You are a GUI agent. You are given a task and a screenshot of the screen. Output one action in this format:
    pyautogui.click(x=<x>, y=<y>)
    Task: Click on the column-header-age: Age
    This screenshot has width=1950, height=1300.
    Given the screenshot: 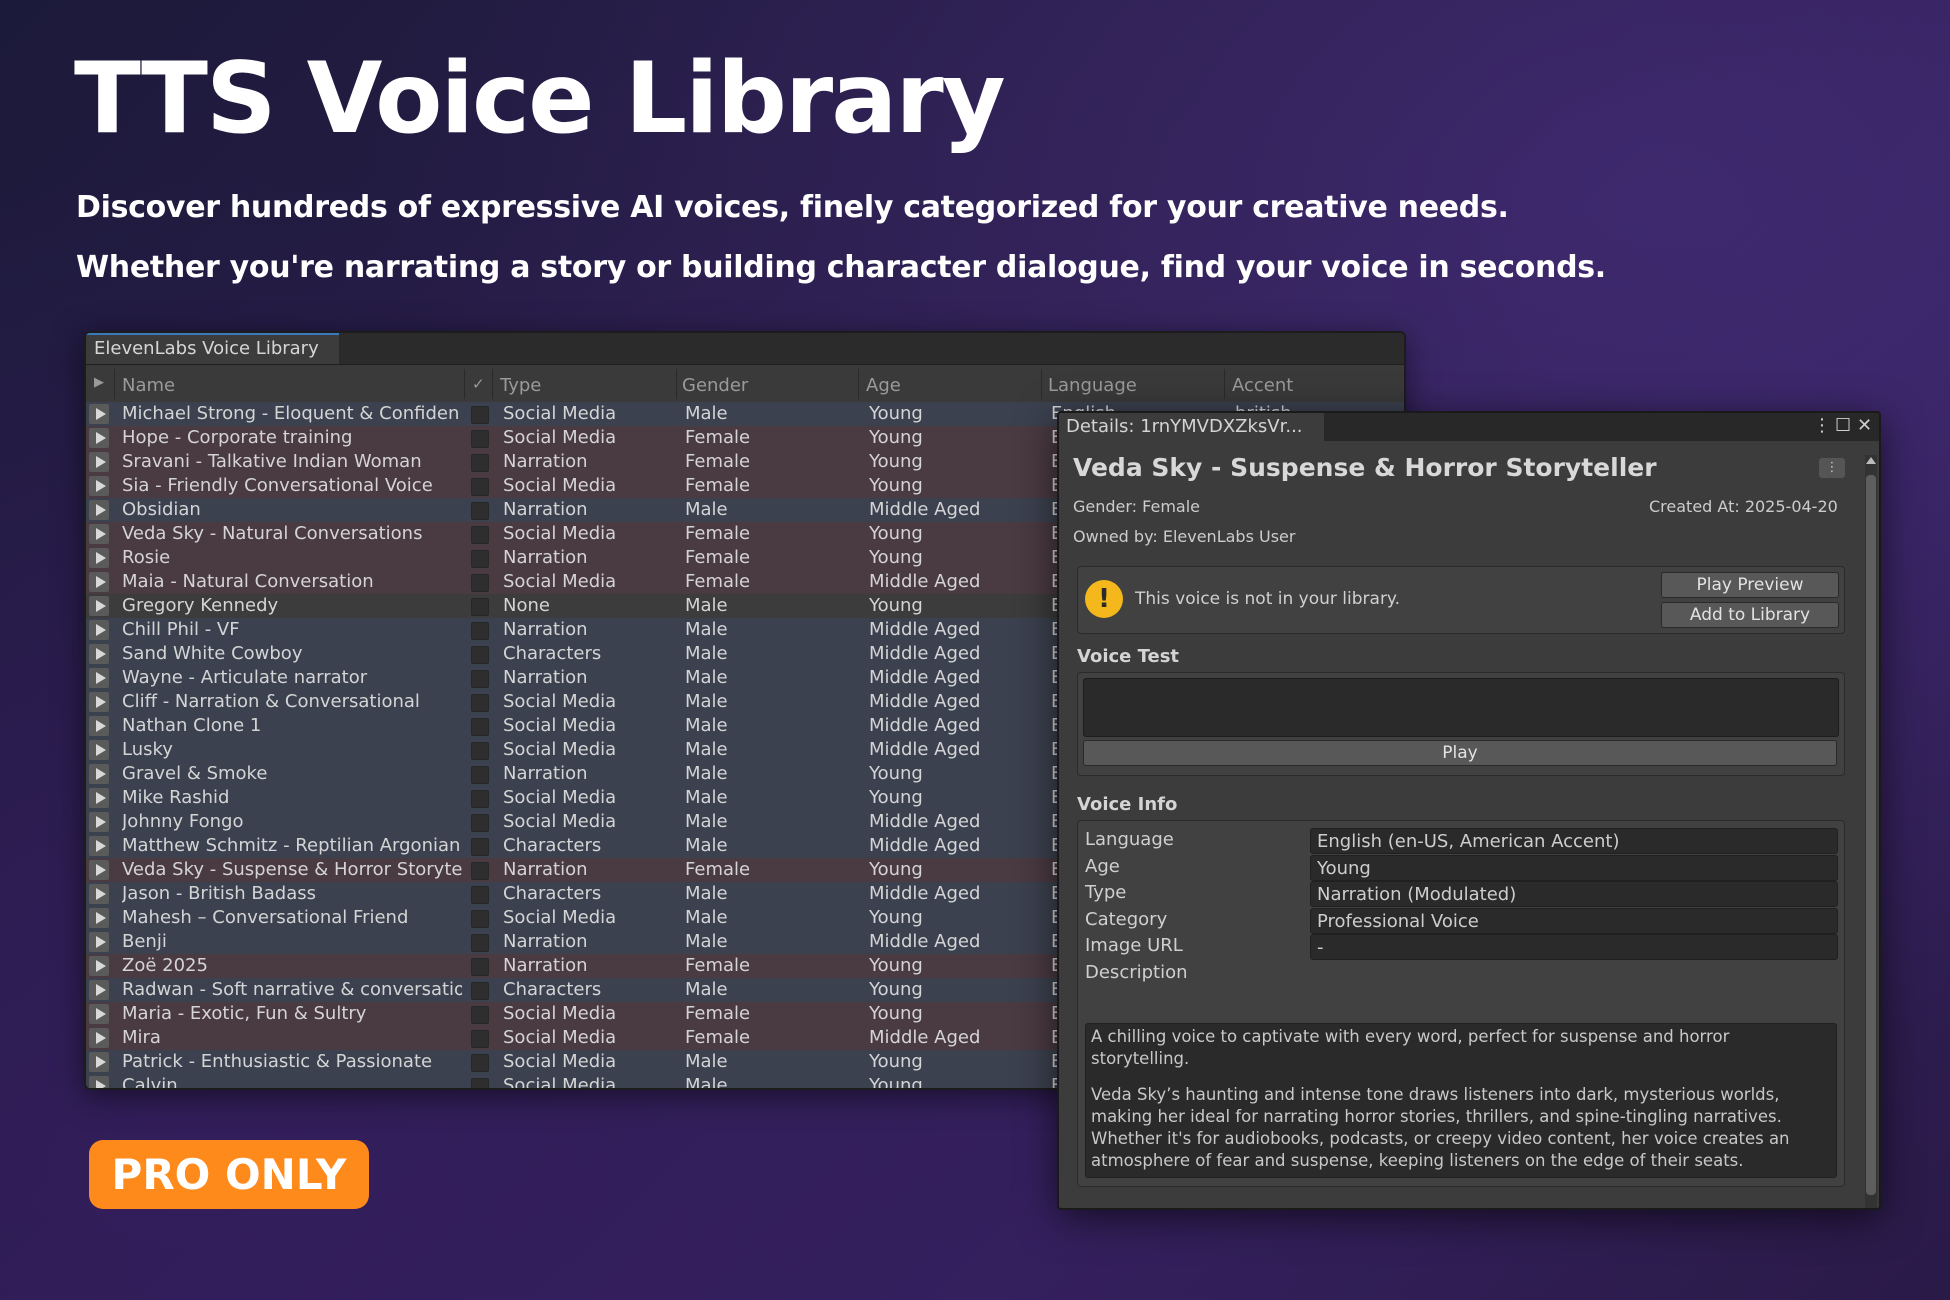 What is the action you would take?
    pyautogui.click(x=883, y=385)
    